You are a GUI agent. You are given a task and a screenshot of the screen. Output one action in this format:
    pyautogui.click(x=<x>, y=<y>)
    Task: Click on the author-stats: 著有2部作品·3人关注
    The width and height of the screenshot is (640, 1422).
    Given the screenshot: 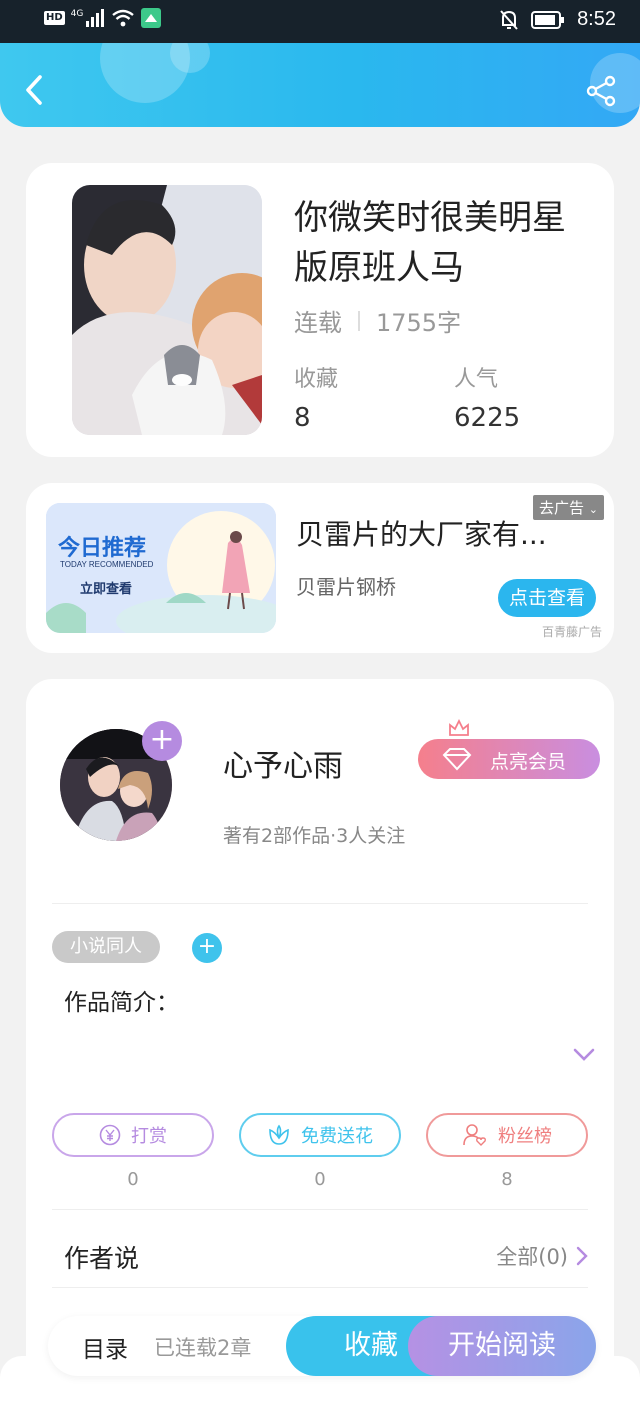 What is the action you would take?
    pyautogui.click(x=314, y=836)
    